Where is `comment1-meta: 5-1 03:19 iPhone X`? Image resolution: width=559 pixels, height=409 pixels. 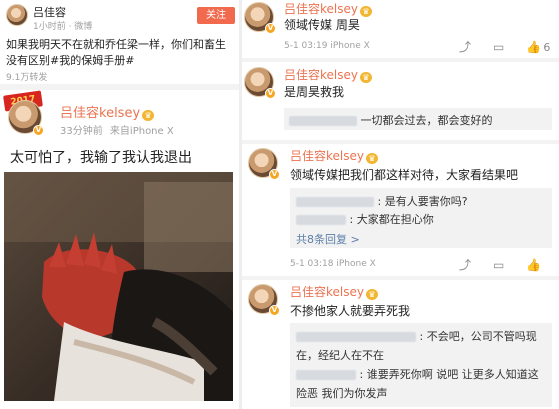
comment1-meta: 5-1 03:19 iPhone X is located at coordinates (327, 46).